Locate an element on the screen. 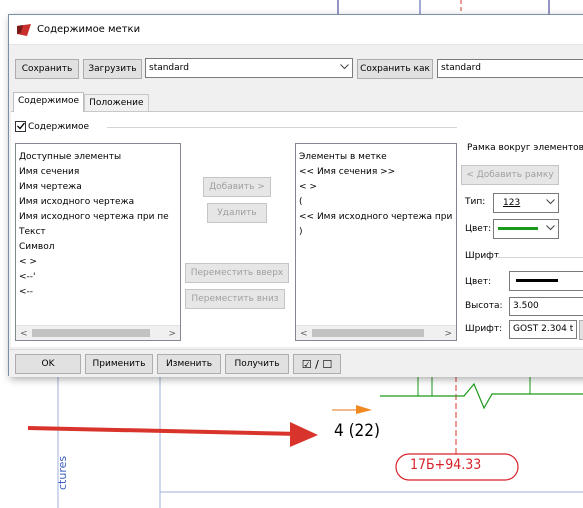 The image size is (583, 508). list-item: << Имя сечения >> is located at coordinates (376, 172).